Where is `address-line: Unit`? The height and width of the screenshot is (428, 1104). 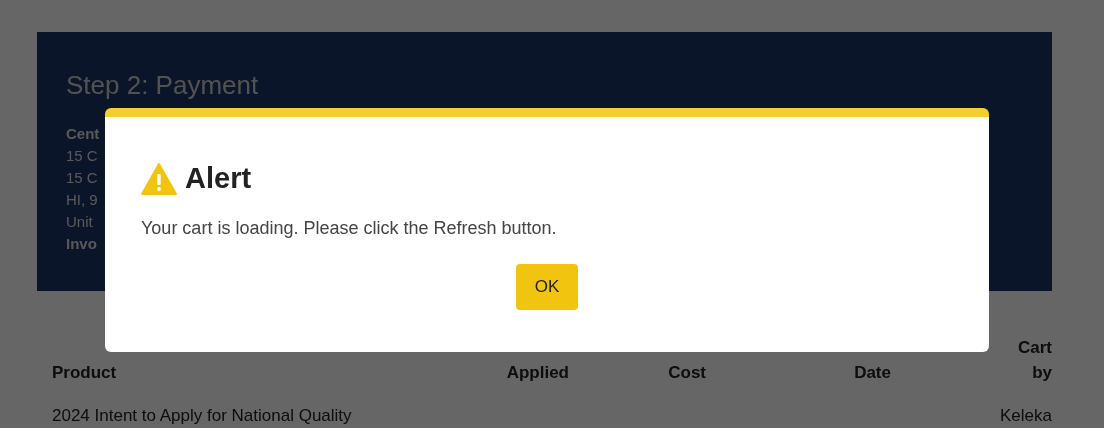
address-line: Unit is located at coordinates (79, 222).